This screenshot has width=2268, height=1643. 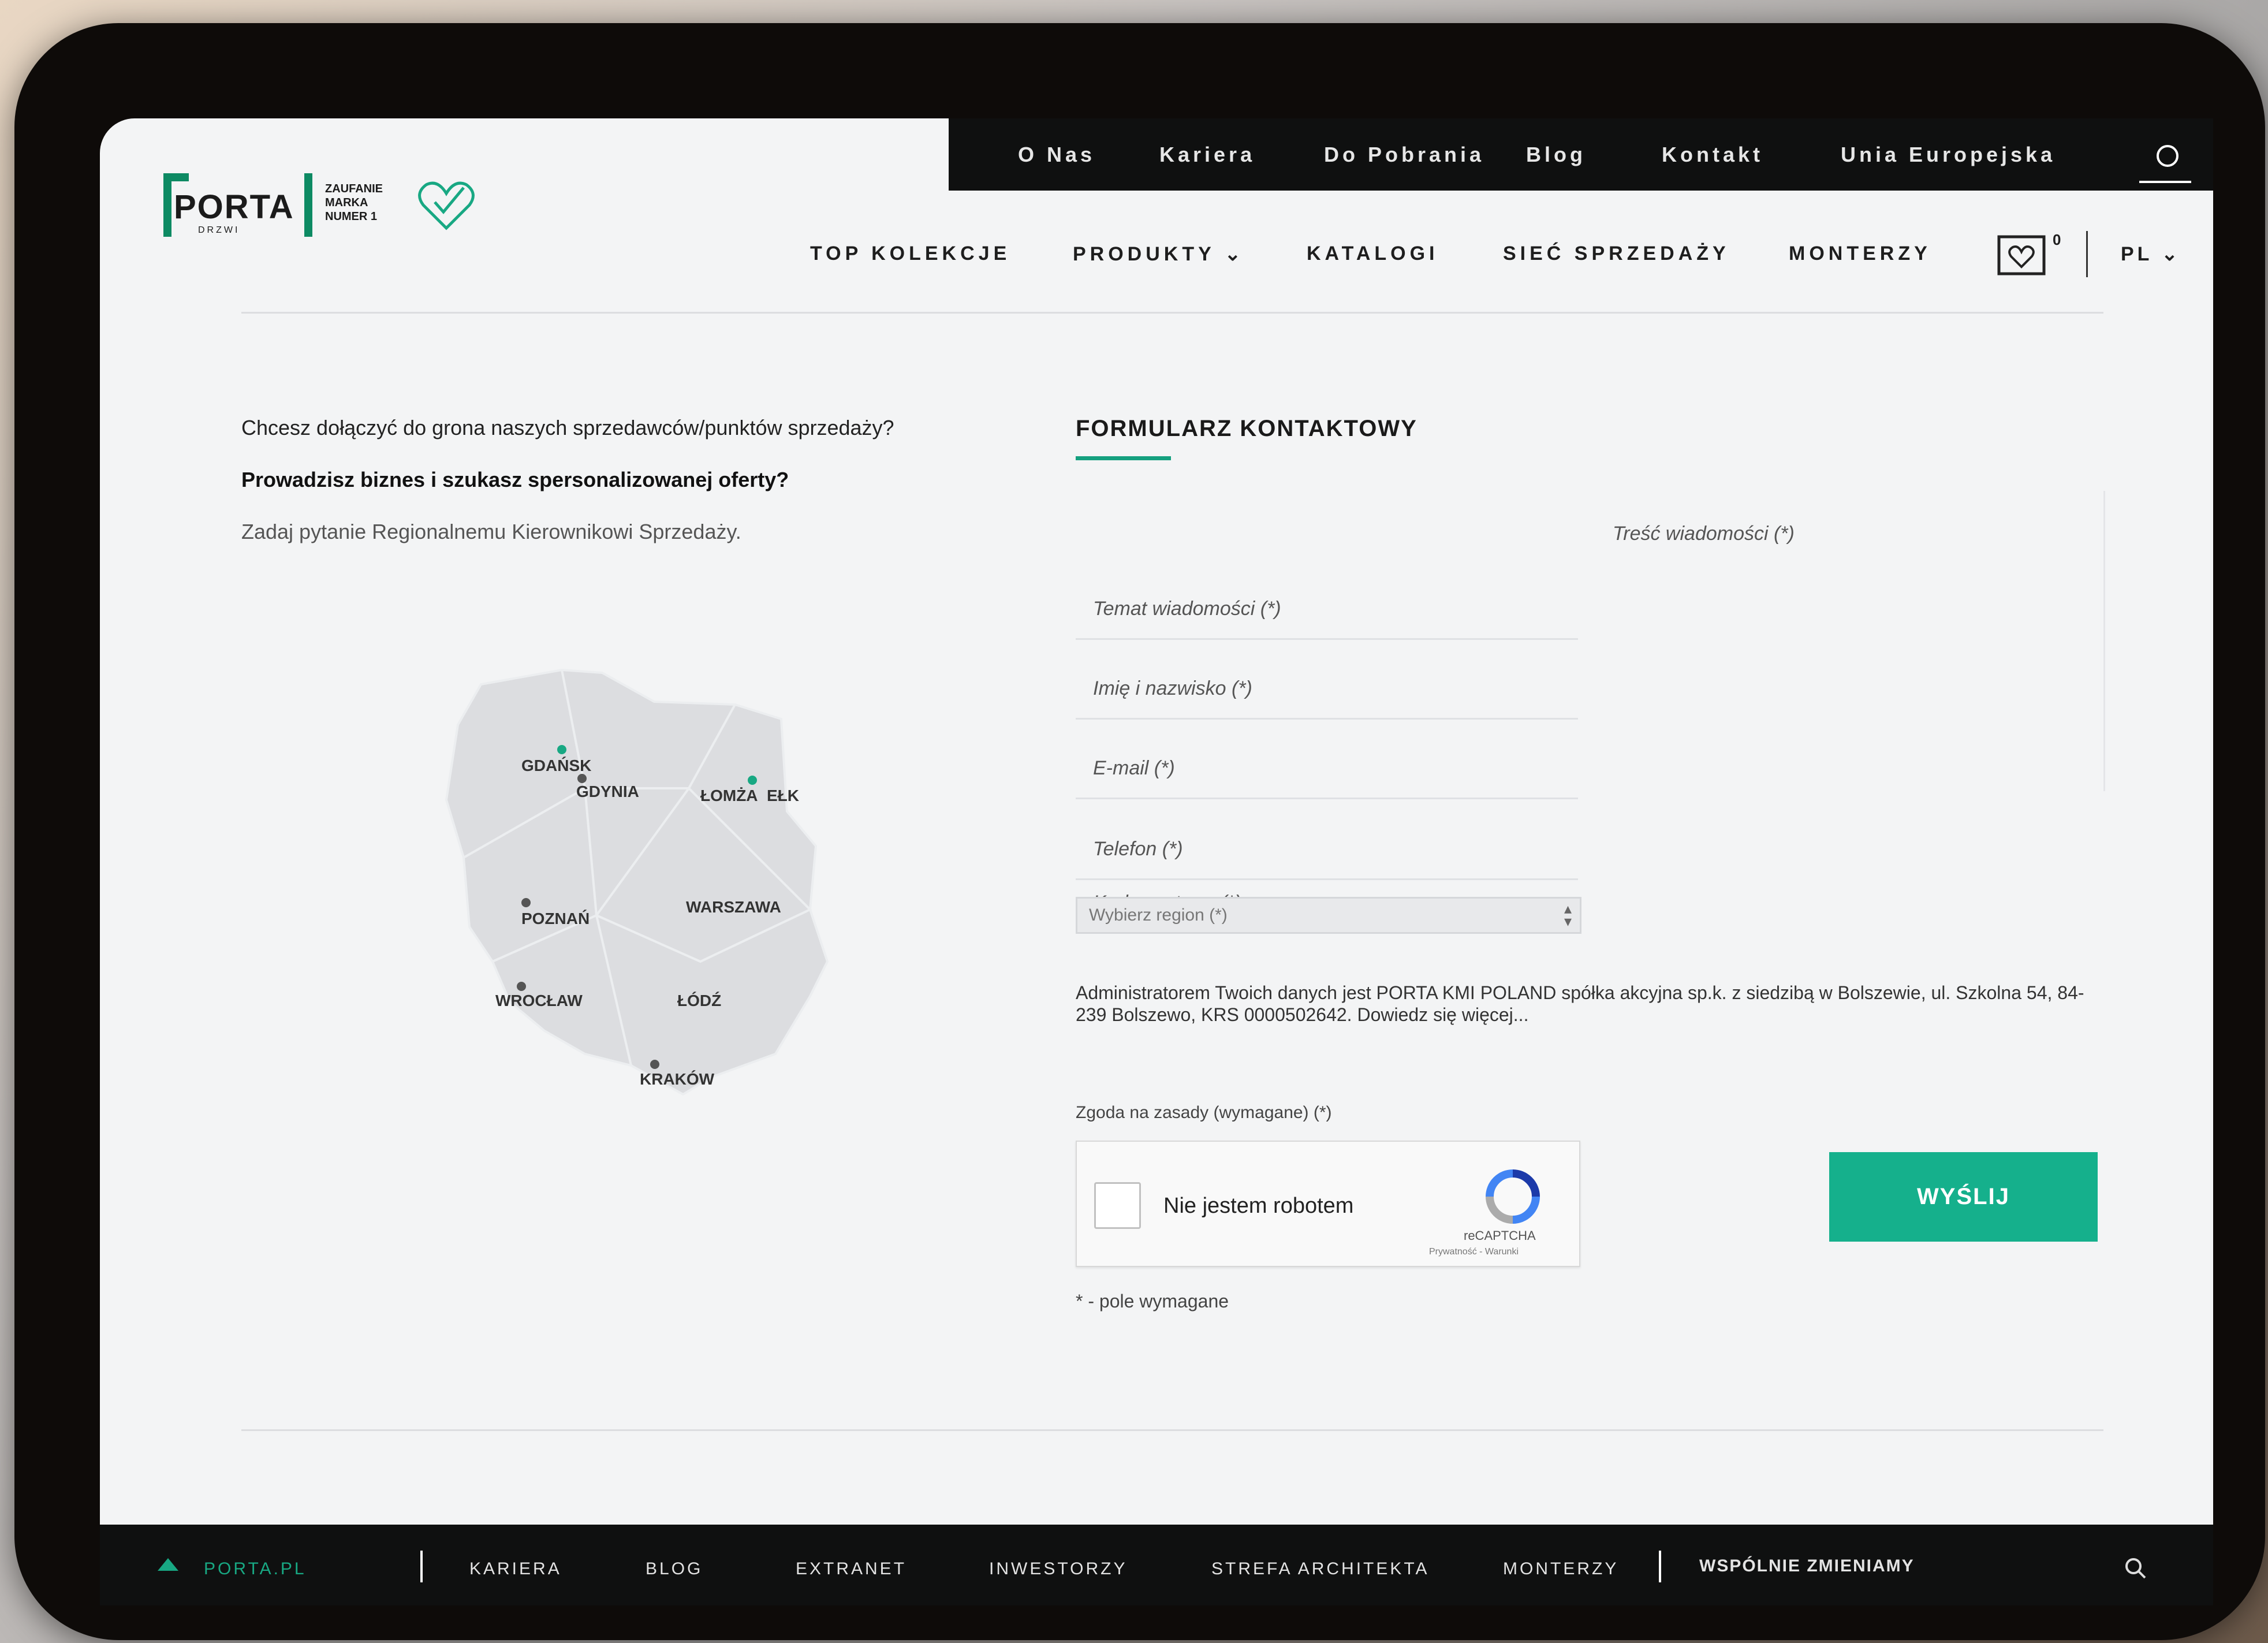 What do you see at coordinates (168, 1564) in the screenshot?
I see `arrow-up-icon` at bounding box center [168, 1564].